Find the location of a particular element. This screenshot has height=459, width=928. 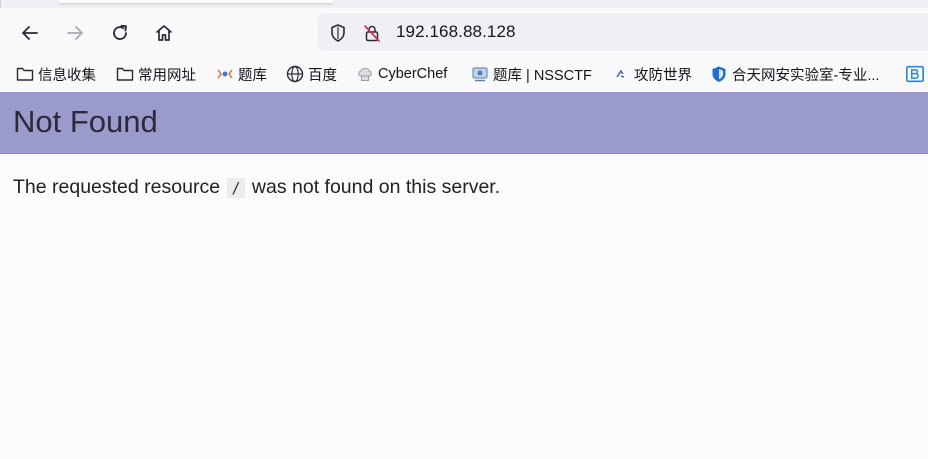

resource-path: / is located at coordinates (236, 188).